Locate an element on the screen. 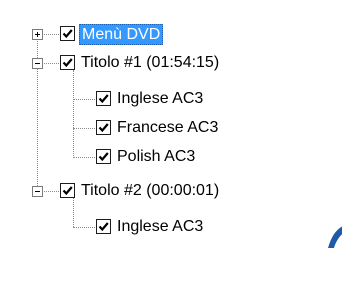  title-1-checkbox is located at coordinates (67, 62).